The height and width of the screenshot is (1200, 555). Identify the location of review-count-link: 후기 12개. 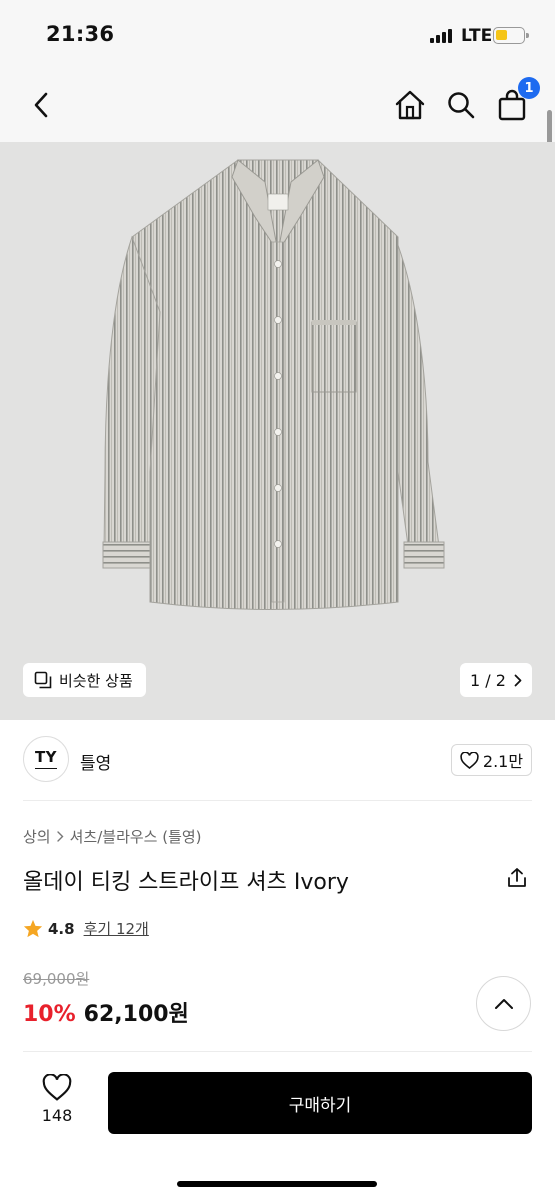
(116, 928).